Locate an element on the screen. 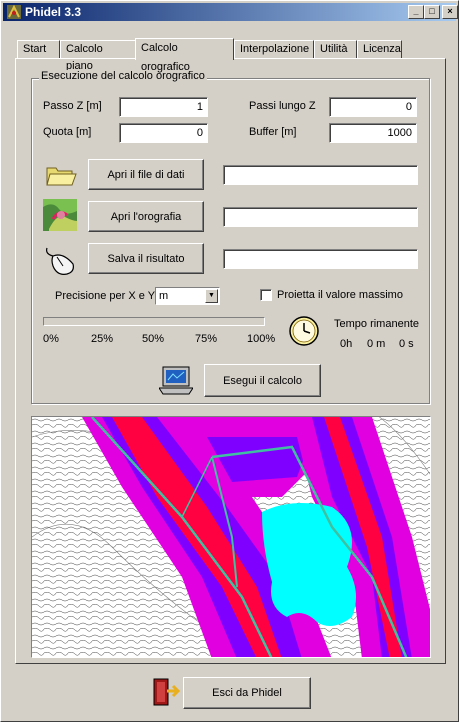 This screenshot has height=722, width=459. buffer-input: 1000 is located at coordinates (373, 133).